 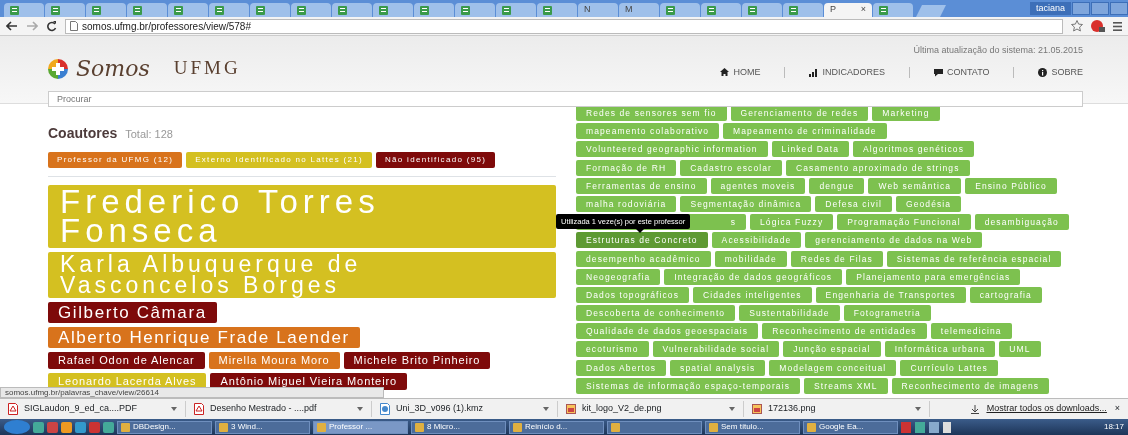 I want to click on new-tab-icon, so click(x=931, y=11).